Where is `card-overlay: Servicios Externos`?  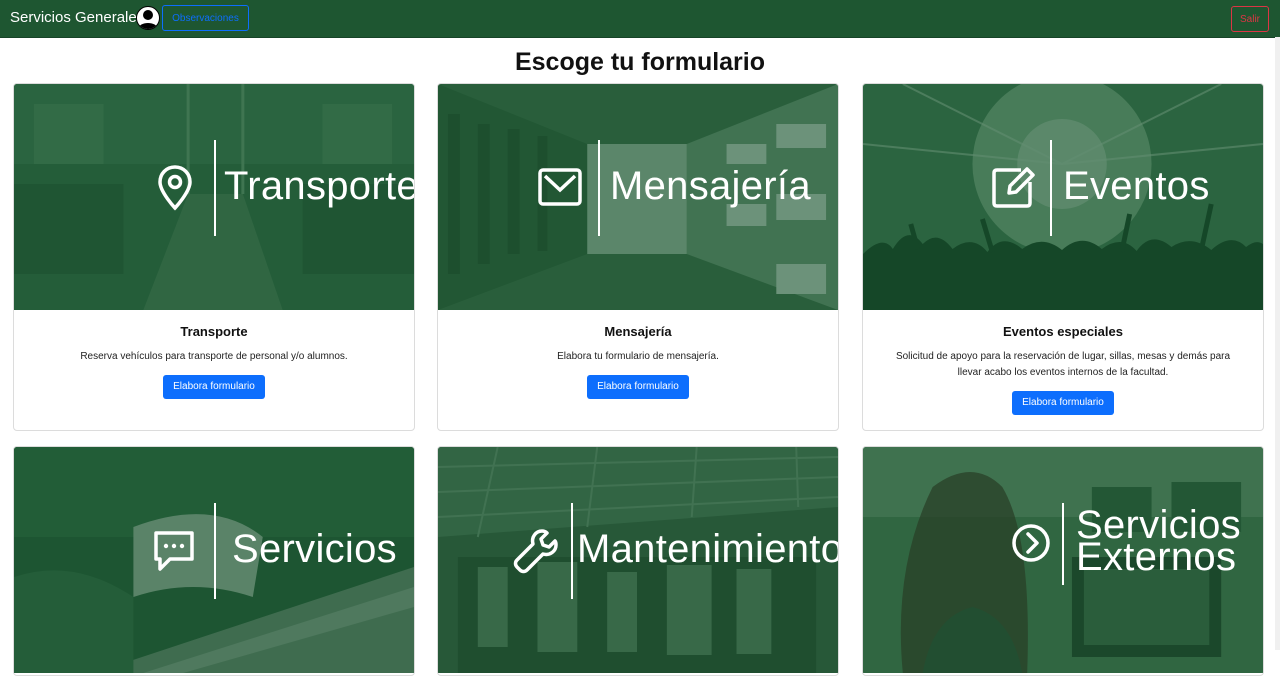
card-overlay: Servicios Externos is located at coordinates (1063, 560).